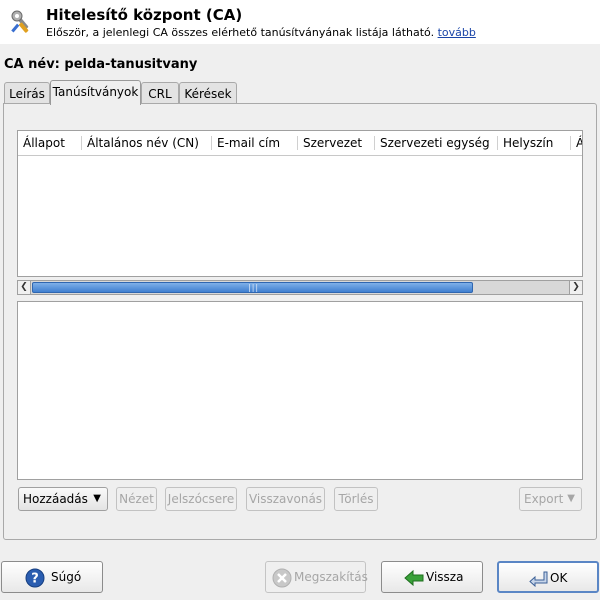  Describe the element at coordinates (254, 143) in the screenshot. I see `column-header-email: E-mail cím` at that location.